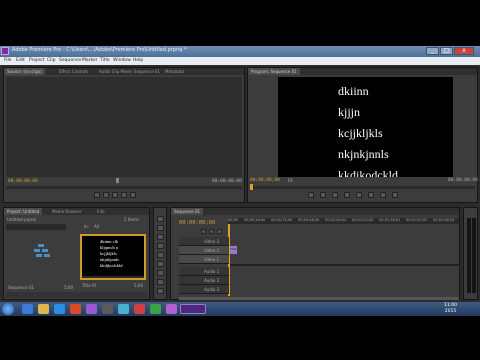  Describe the element at coordinates (42, 250) in the screenshot. I see `sequence-icon` at that location.